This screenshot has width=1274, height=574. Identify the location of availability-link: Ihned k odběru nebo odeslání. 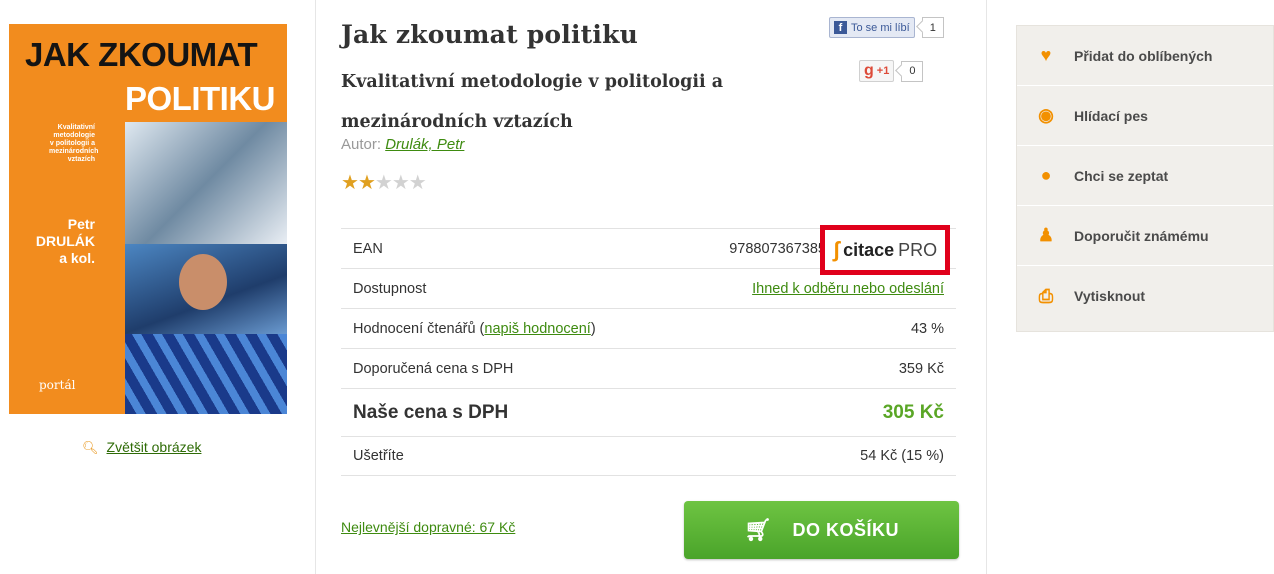
(848, 289).